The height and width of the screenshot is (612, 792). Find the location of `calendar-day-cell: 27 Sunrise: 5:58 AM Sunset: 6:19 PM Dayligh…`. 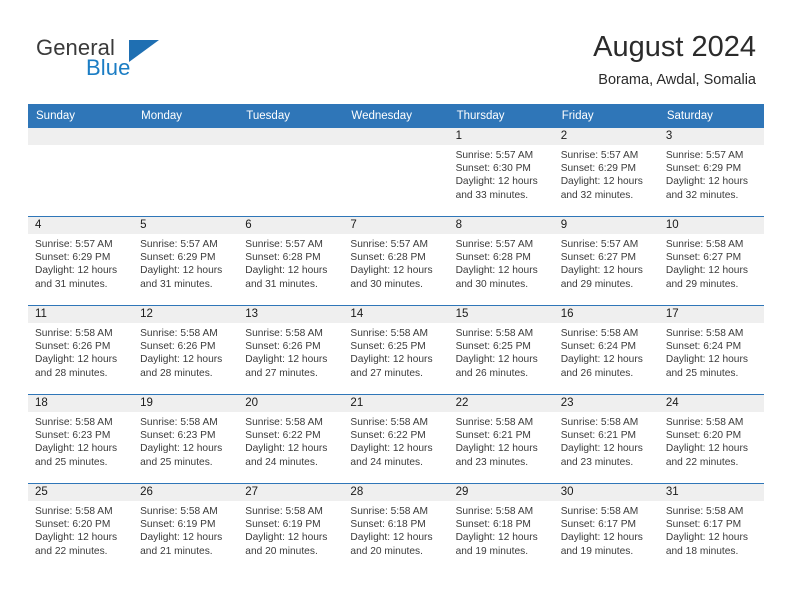

calendar-day-cell: 27 Sunrise: 5:58 AM Sunset: 6:19 PM Dayligh… is located at coordinates (291, 527).